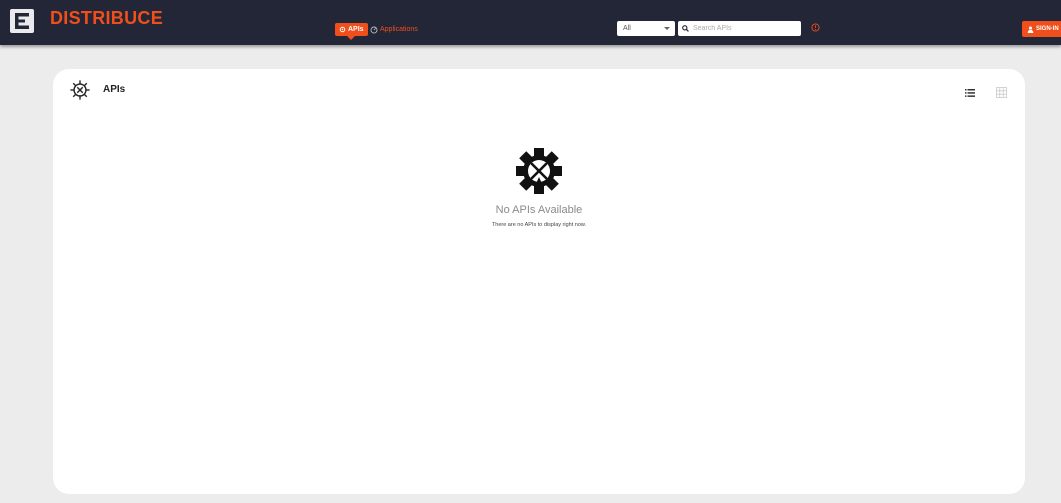 This screenshot has height=503, width=1061. Describe the element at coordinates (539, 210) in the screenshot. I see `empty-state-title: No APIs Available` at that location.